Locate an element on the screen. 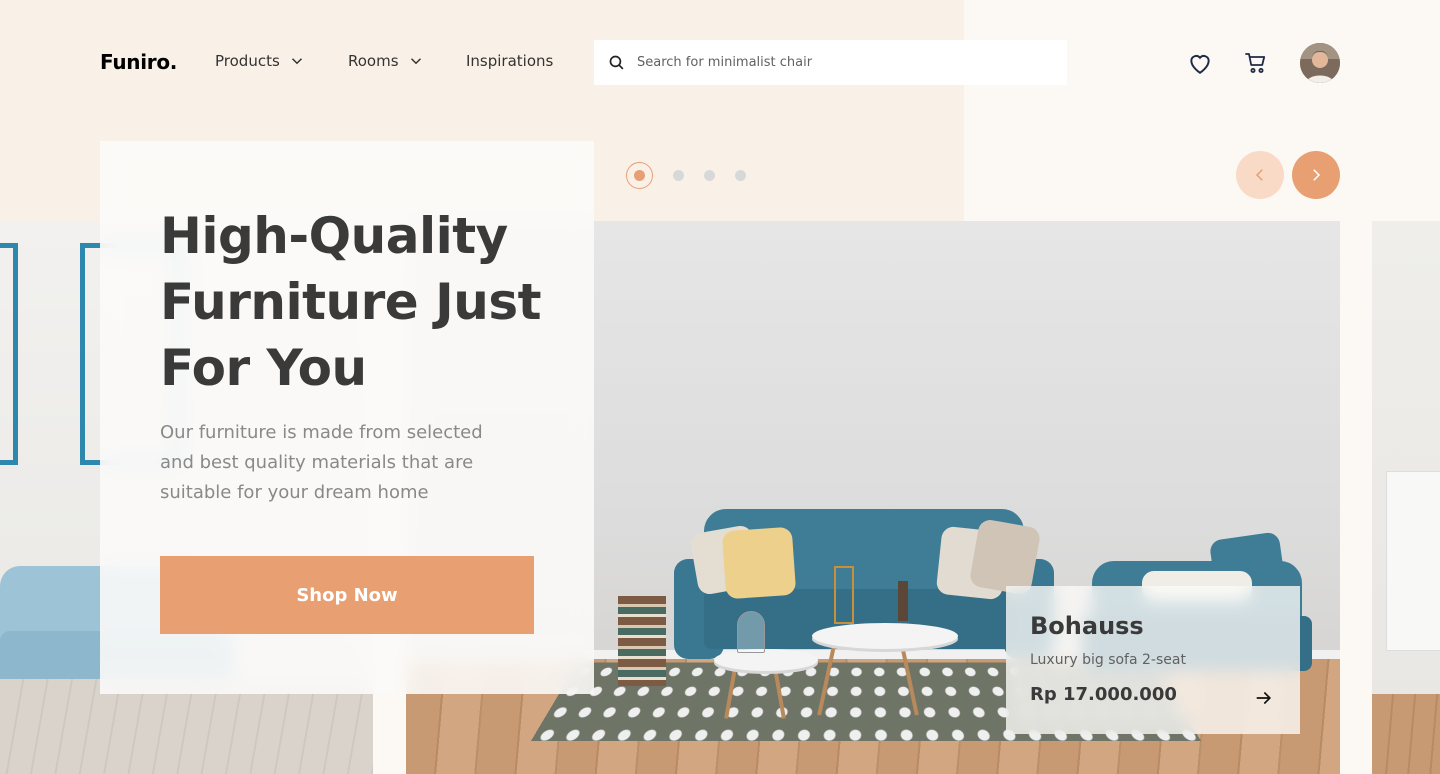  shop-now-button: Shop Now is located at coordinates (347, 595).